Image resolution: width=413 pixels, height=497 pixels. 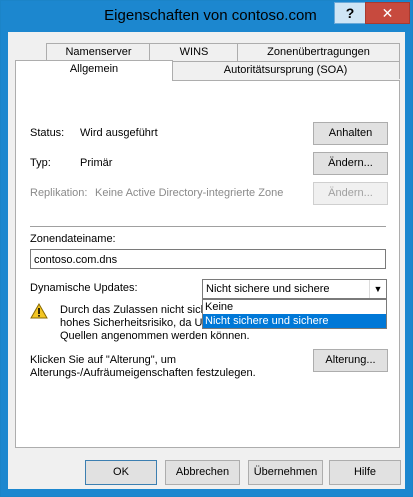 I want to click on tab-soa: Autoritätsursprung (SOA), so click(x=285, y=70).